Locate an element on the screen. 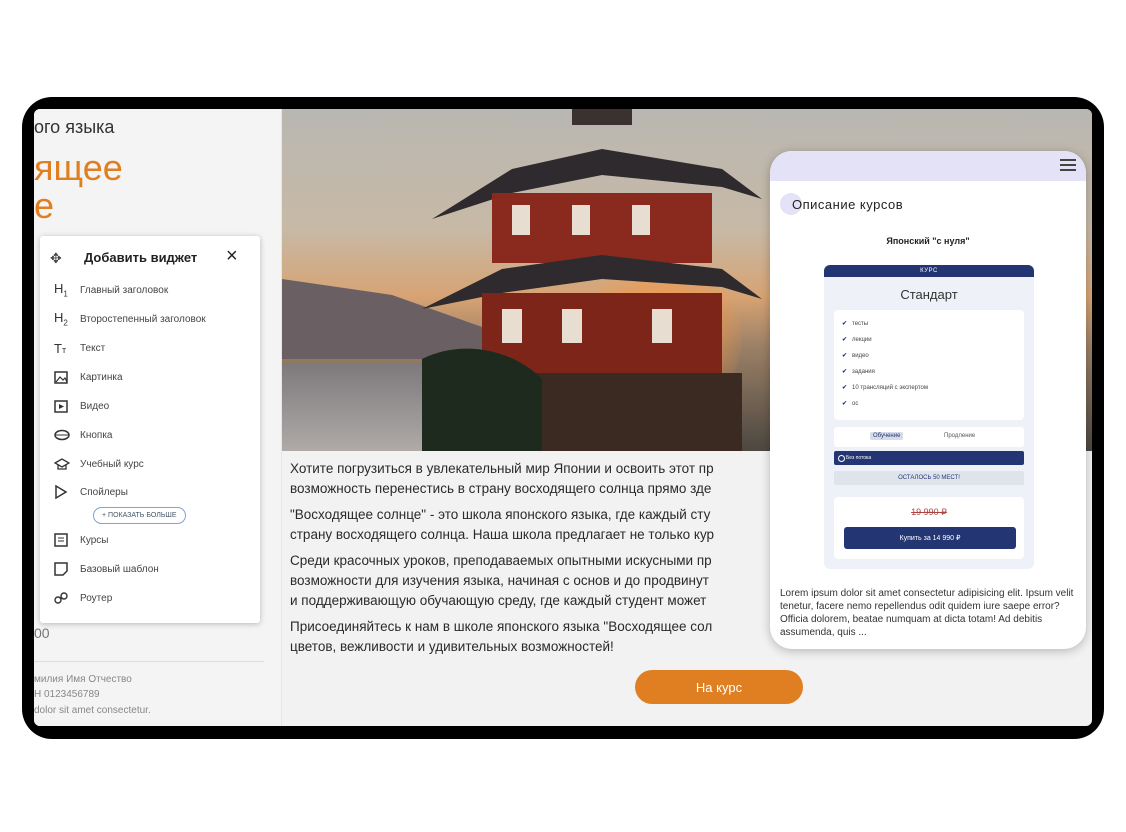  image-icon is located at coordinates (67, 377).